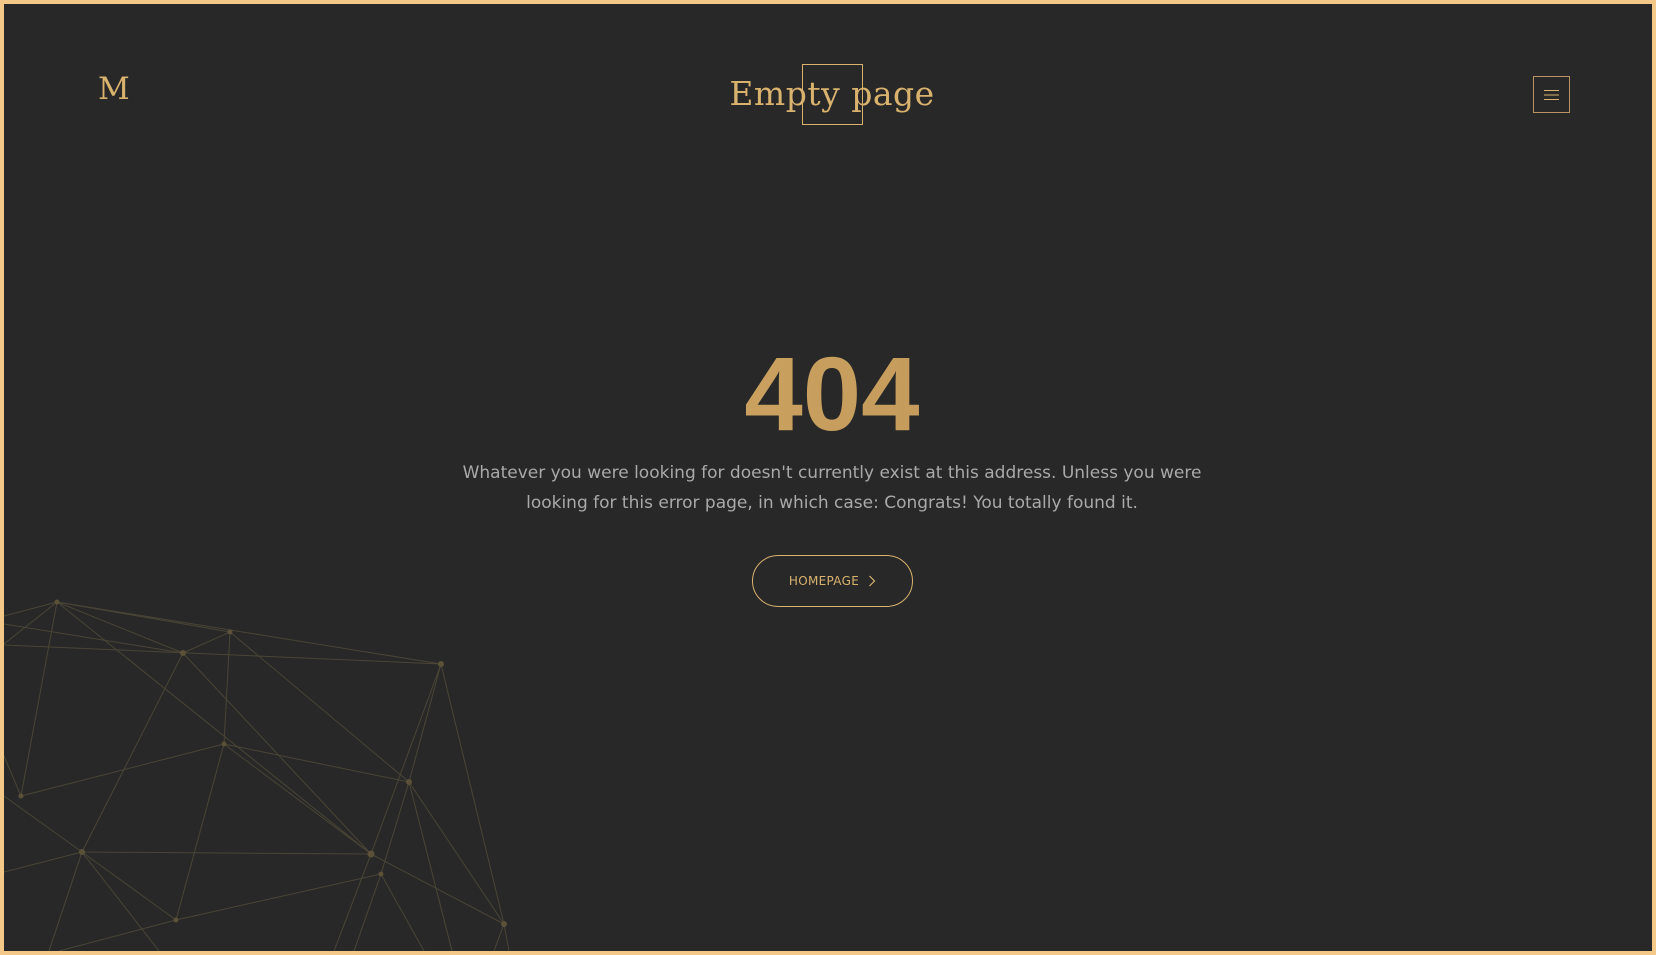 This screenshot has height=955, width=1656. Describe the element at coordinates (828, 394) in the screenshot. I see `error-code: 404` at that location.